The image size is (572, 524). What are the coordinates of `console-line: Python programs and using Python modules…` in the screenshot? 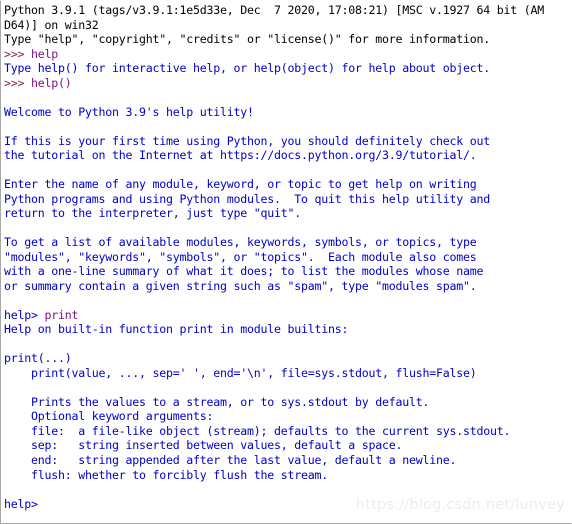 It's located at (287, 199).